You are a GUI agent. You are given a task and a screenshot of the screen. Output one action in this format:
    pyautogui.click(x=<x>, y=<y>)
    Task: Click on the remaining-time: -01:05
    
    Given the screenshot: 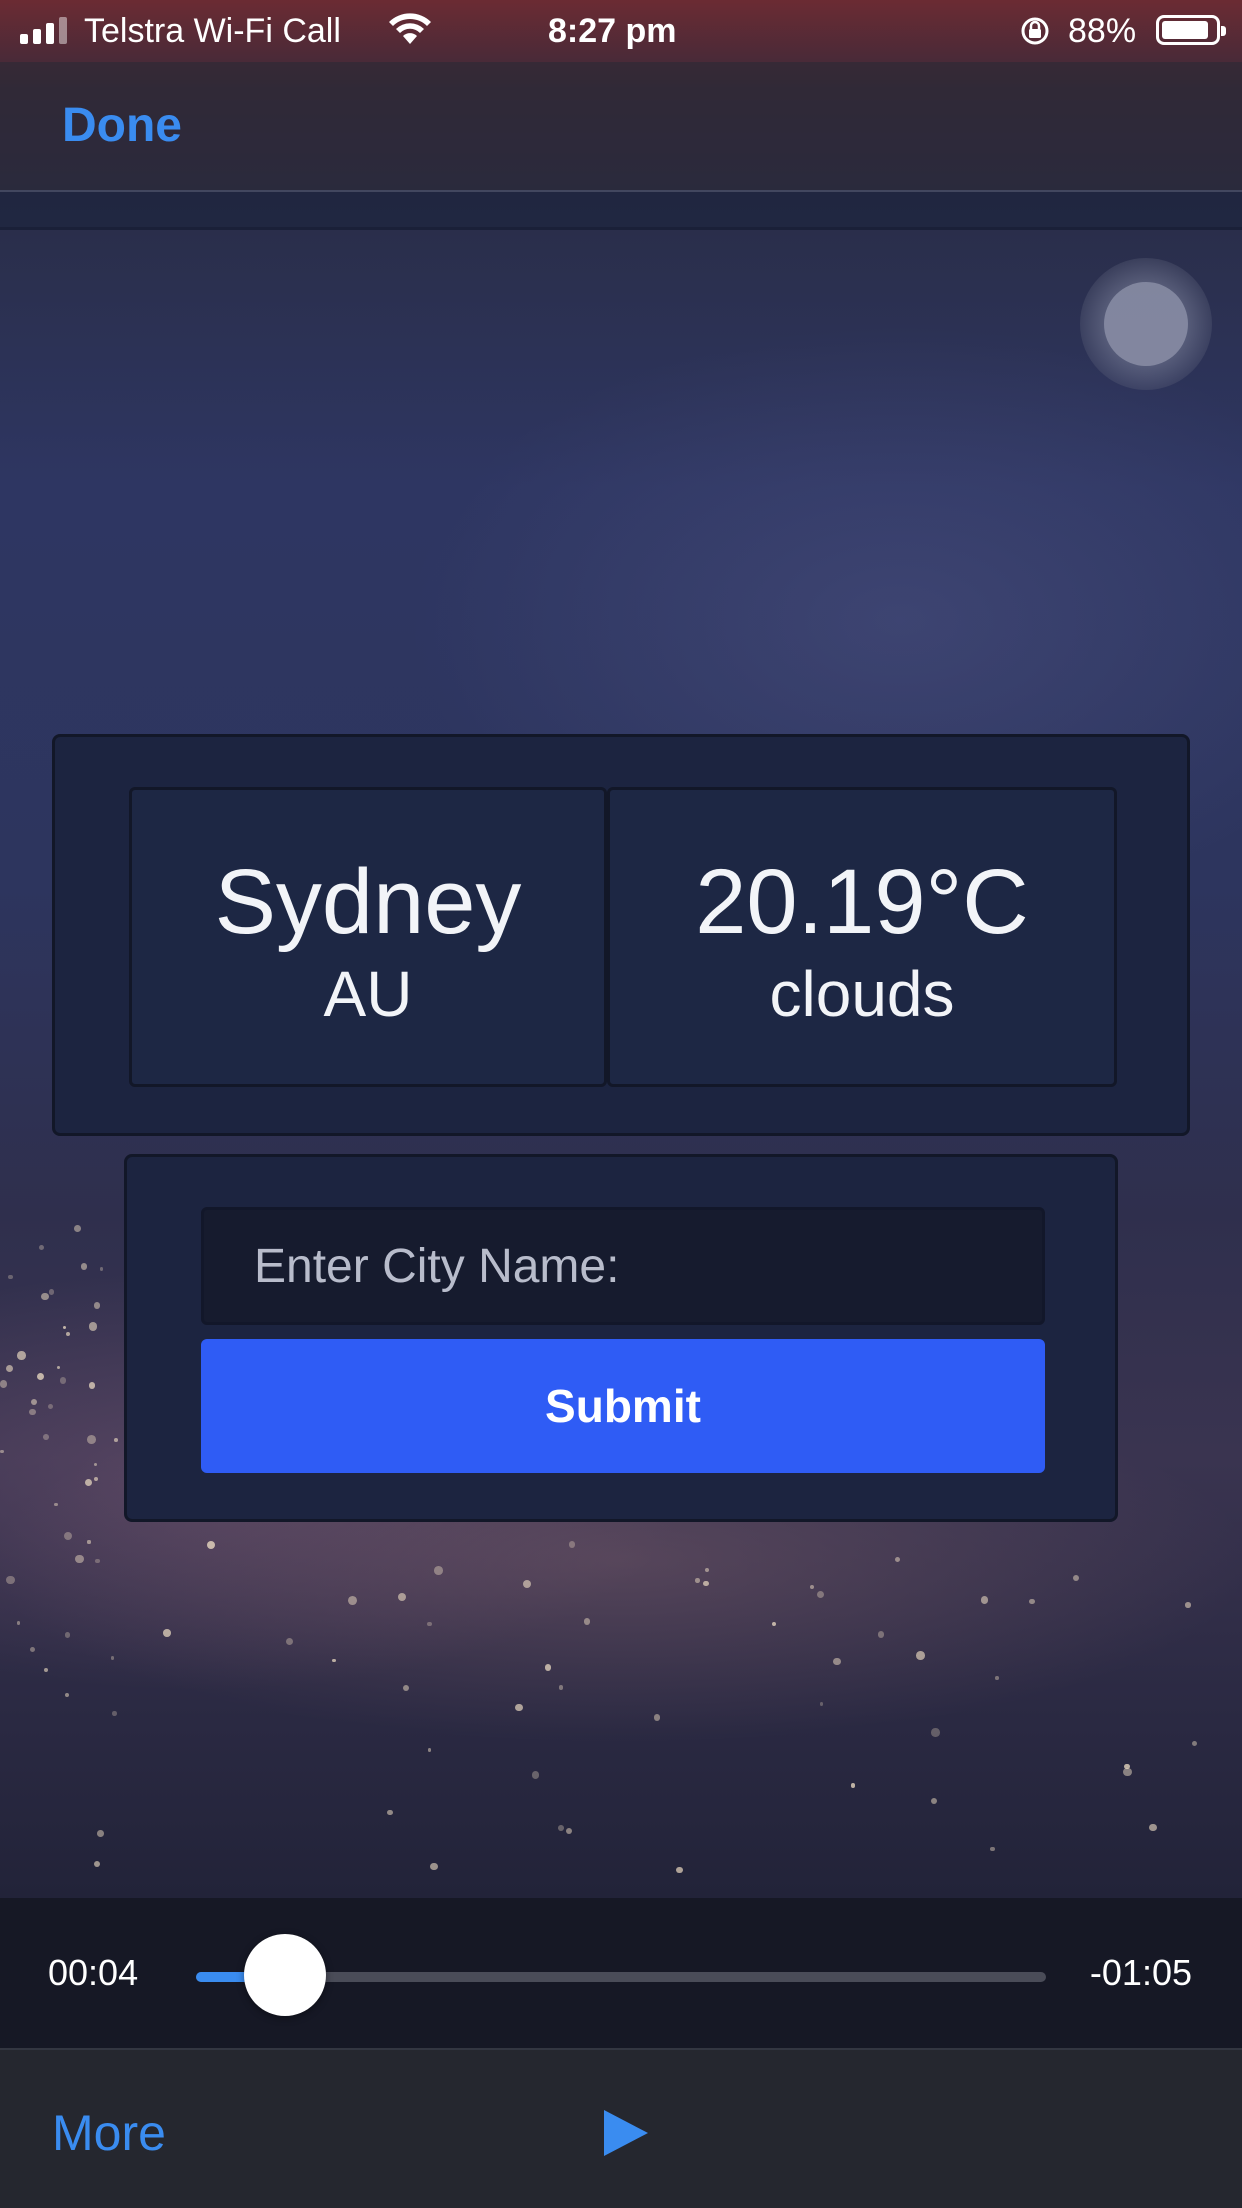 What is the action you would take?
    pyautogui.click(x=1140, y=1972)
    